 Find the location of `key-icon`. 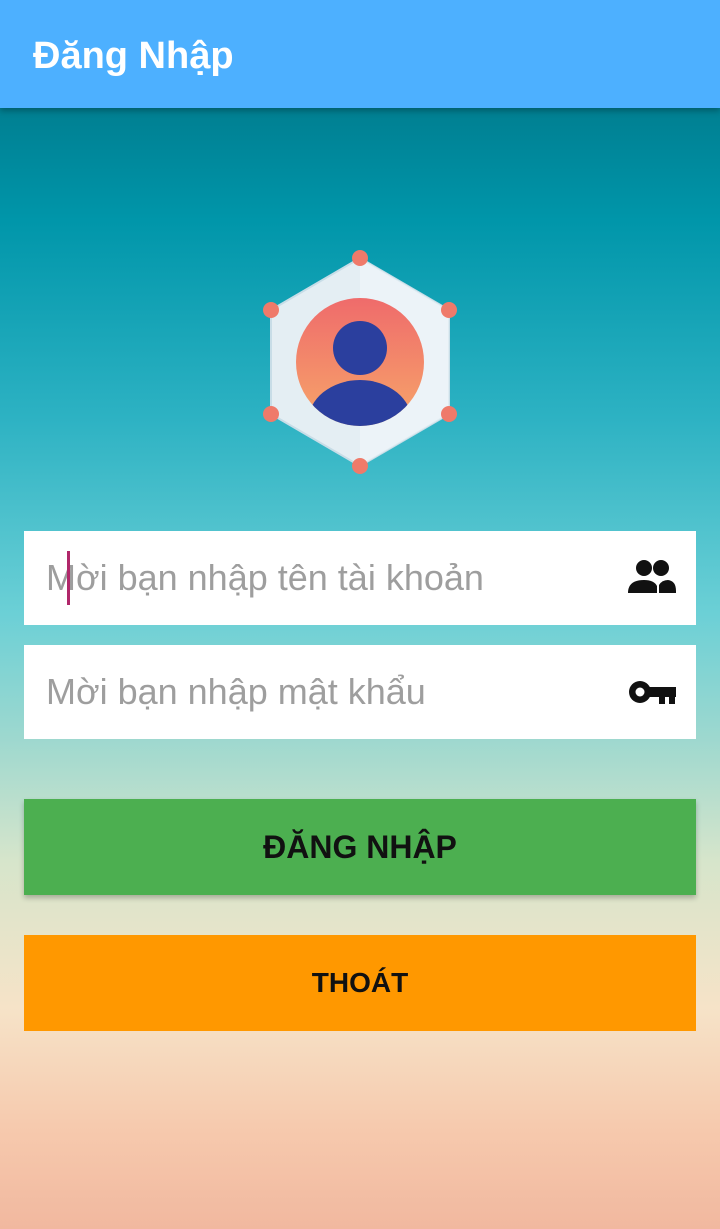

key-icon is located at coordinates (652, 692).